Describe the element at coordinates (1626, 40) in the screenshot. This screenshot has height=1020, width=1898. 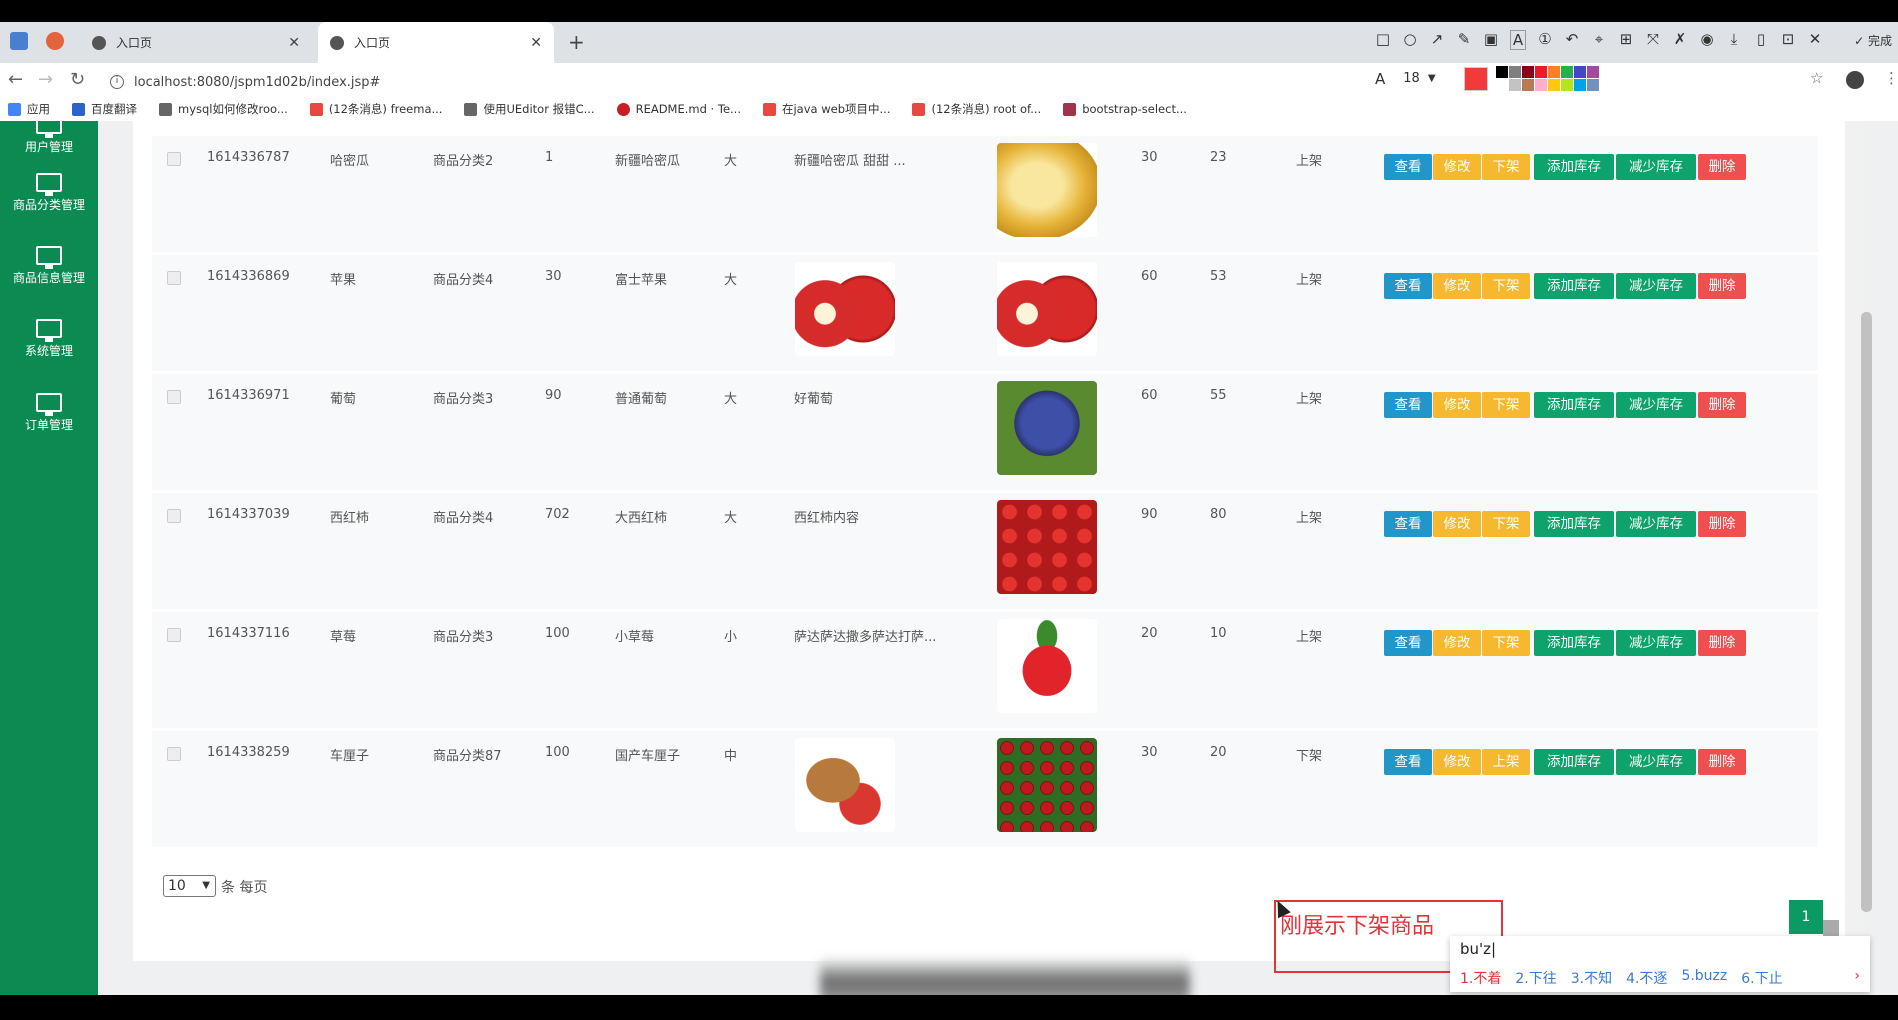
I see `translate-icon: ⊞` at that location.